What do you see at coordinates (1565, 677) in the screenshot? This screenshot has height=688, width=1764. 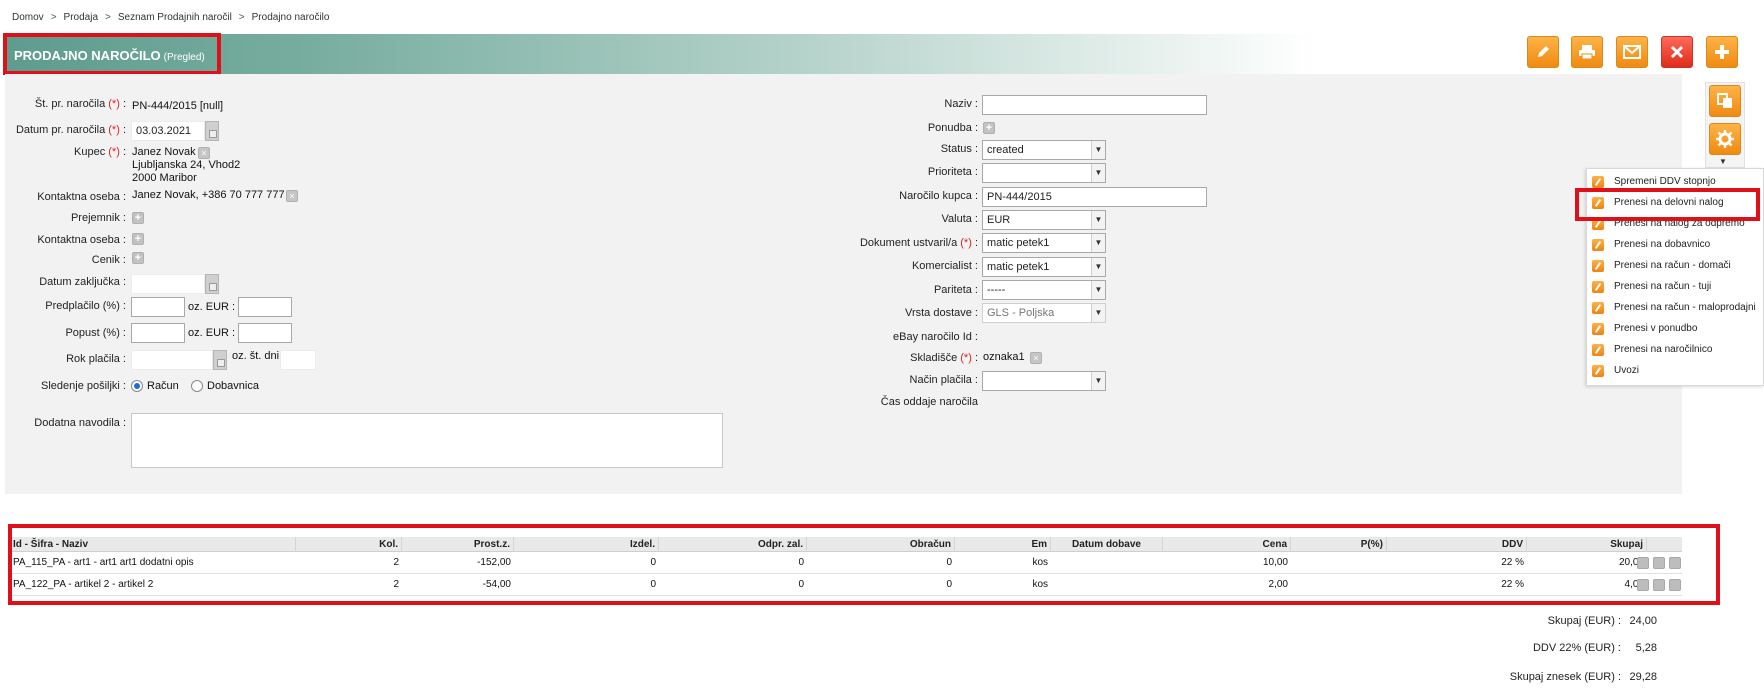 I see `grand-total-label: Skupaj znesek (EUR) :` at bounding box center [1565, 677].